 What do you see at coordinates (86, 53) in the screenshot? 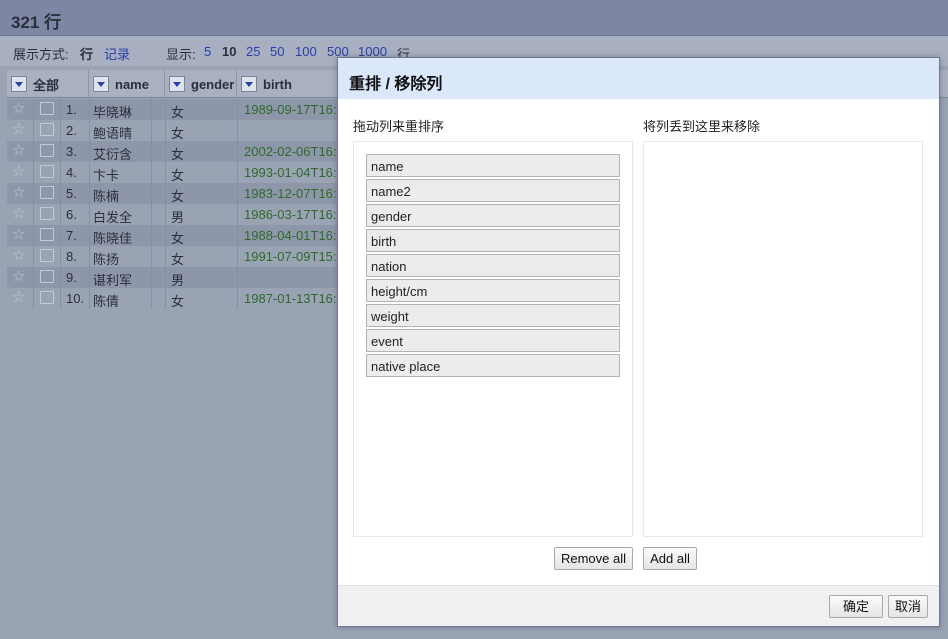
I see `mode-rows-option: 行` at bounding box center [86, 53].